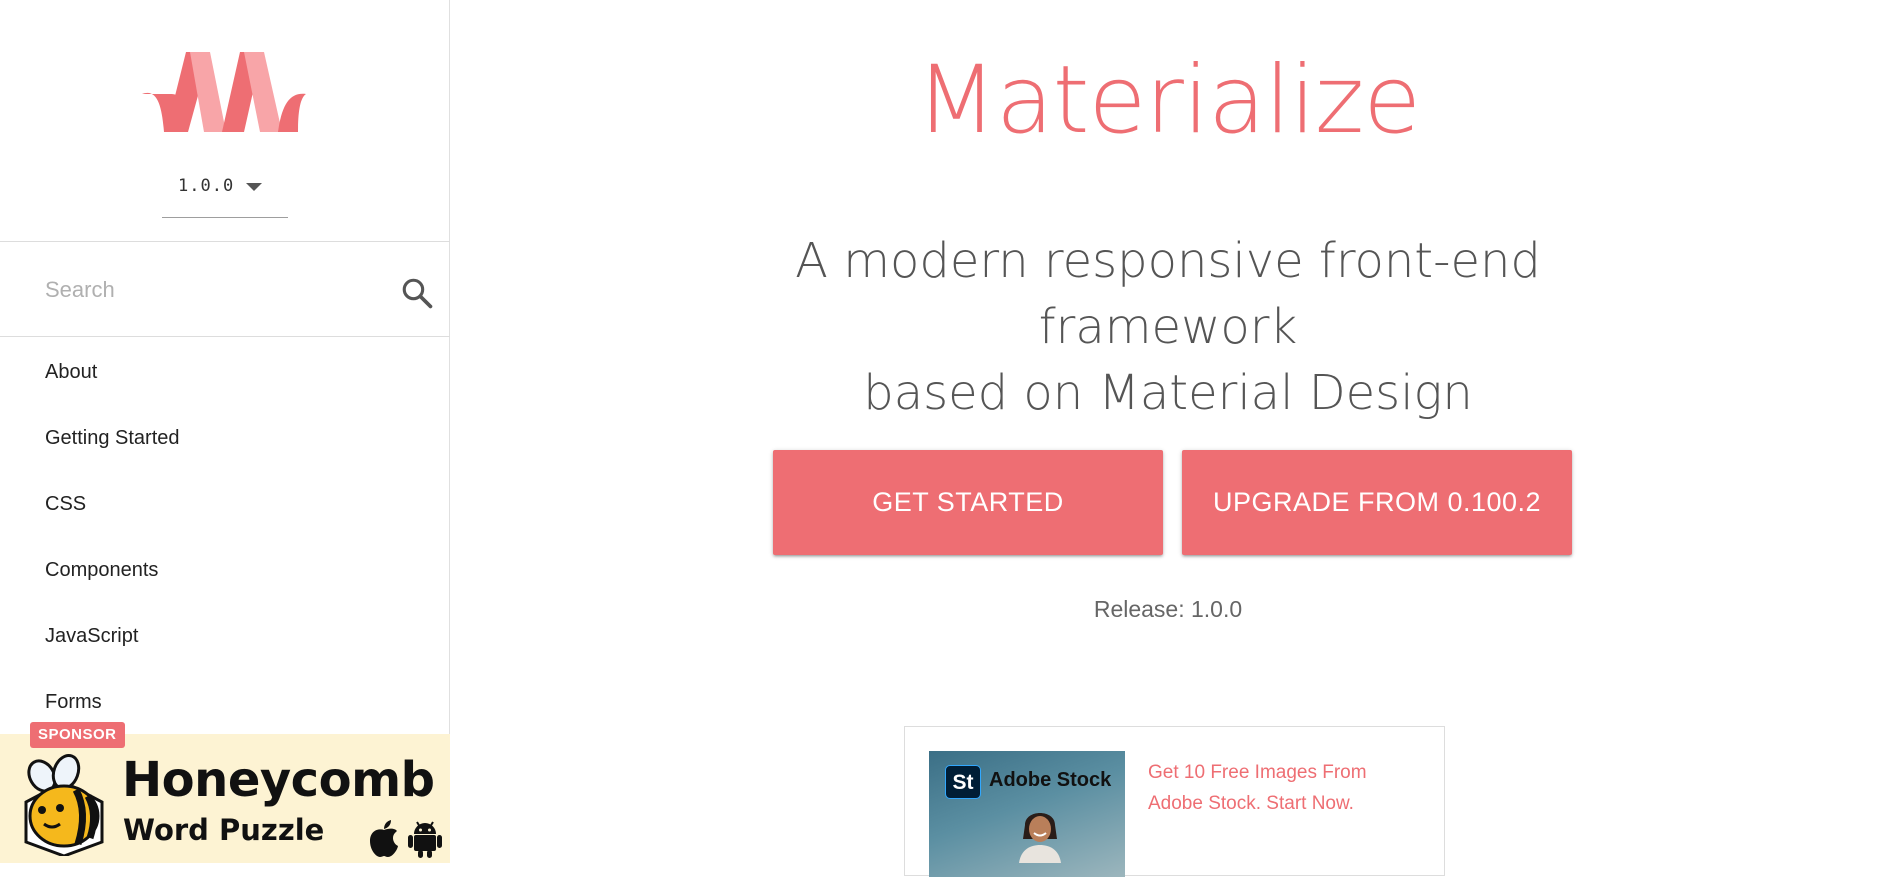 The image size is (1885, 877). Describe the element at coordinates (225, 570) in the screenshot. I see `sidebar-item-components: Components` at that location.